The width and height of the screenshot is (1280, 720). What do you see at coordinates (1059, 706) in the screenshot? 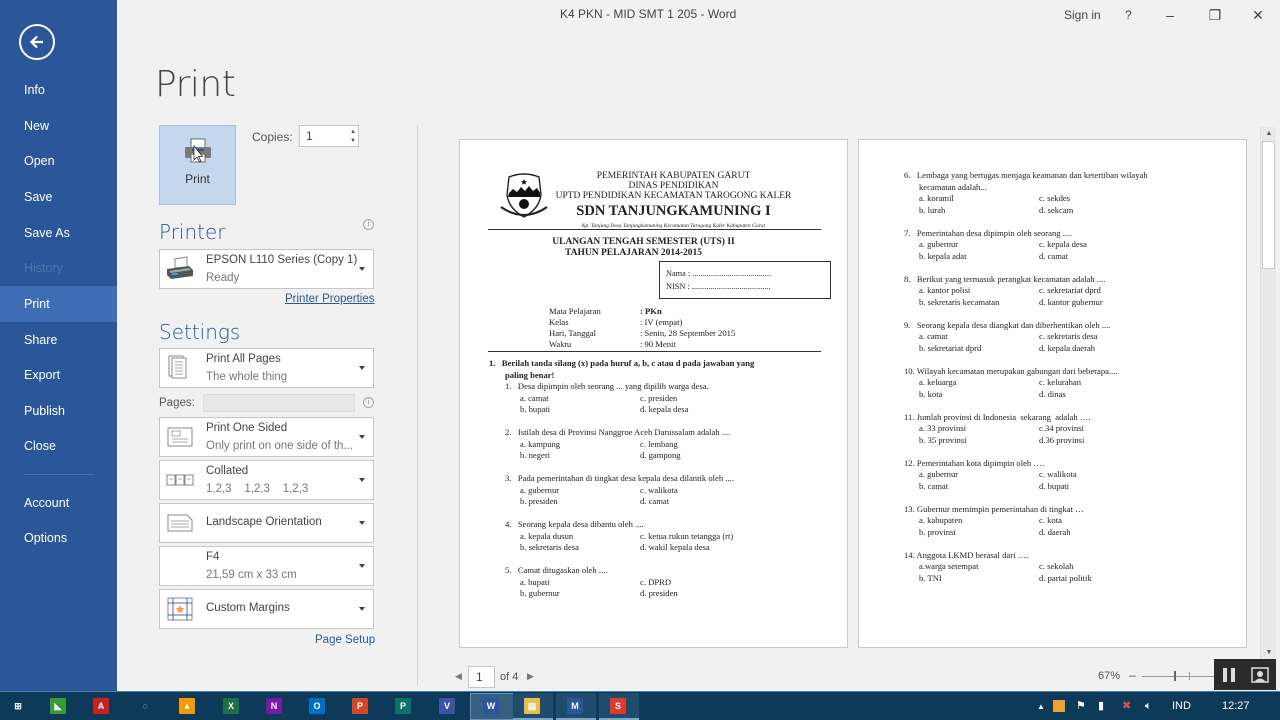
I see `tray-media-icon` at bounding box center [1059, 706].